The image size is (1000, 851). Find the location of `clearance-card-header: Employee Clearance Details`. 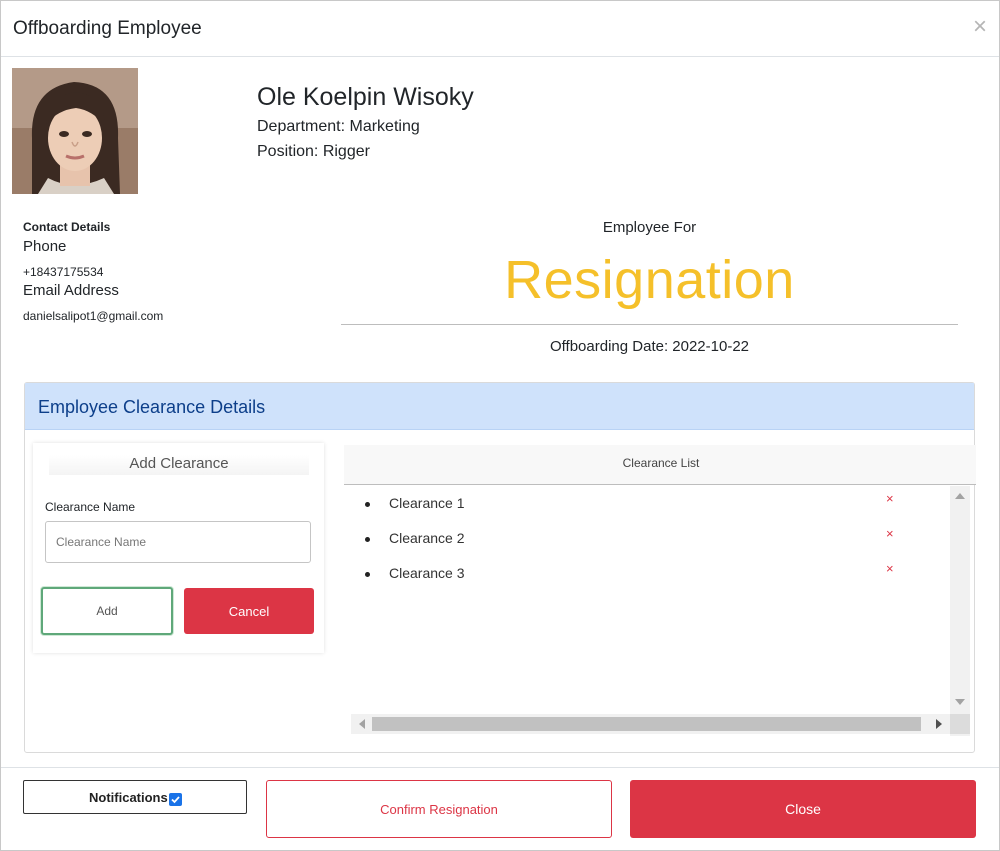

clearance-card-header: Employee Clearance Details is located at coordinates (499, 406).